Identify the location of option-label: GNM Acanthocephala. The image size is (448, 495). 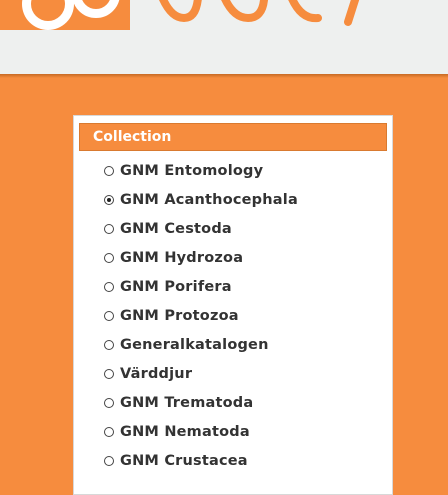
(209, 199).